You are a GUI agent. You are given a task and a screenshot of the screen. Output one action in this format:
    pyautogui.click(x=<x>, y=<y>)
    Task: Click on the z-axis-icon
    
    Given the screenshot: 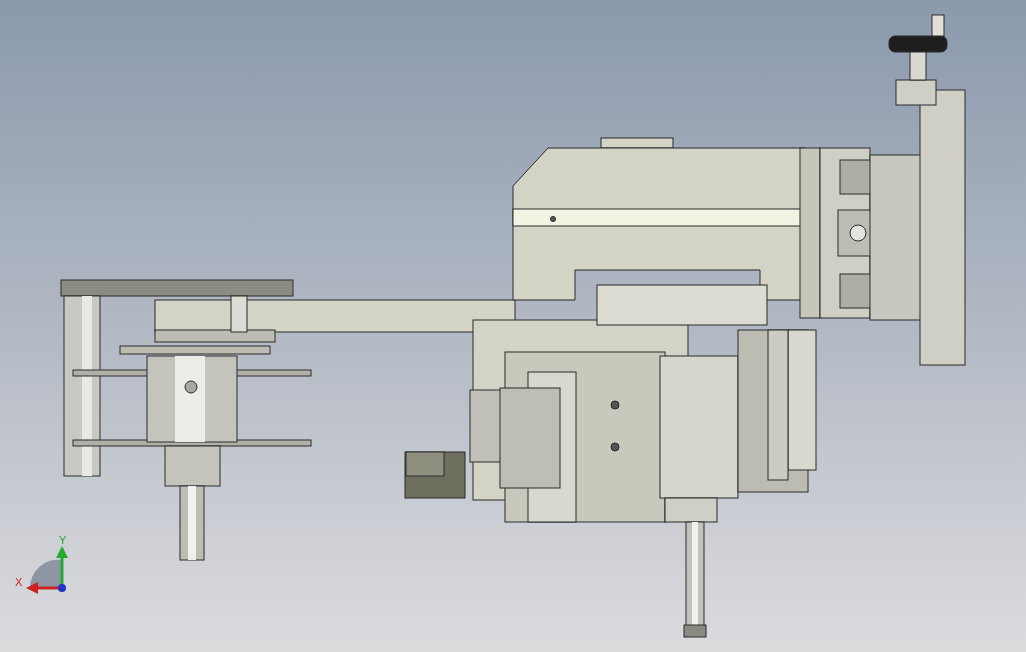 What is the action you would take?
    pyautogui.click(x=62, y=588)
    